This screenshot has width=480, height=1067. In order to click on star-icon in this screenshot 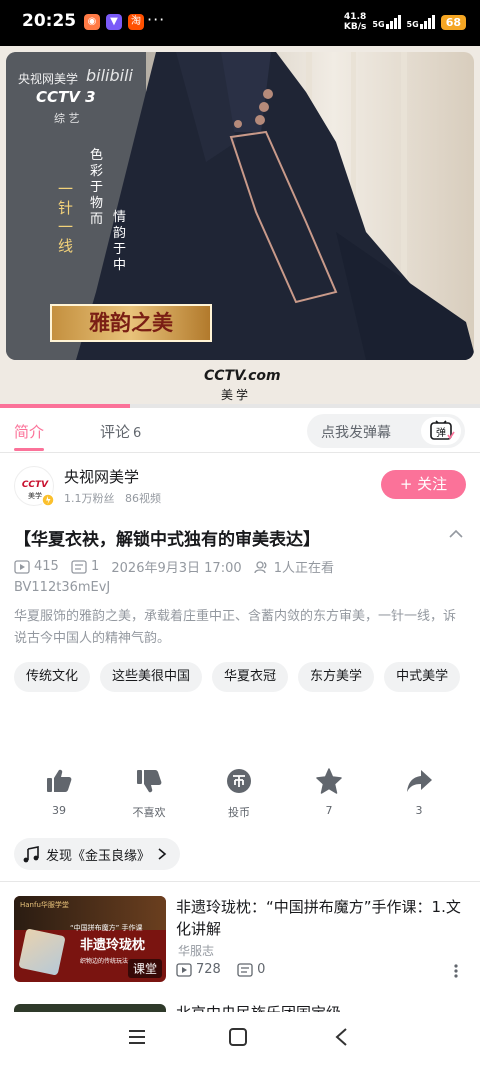, I will do `click(329, 781)`.